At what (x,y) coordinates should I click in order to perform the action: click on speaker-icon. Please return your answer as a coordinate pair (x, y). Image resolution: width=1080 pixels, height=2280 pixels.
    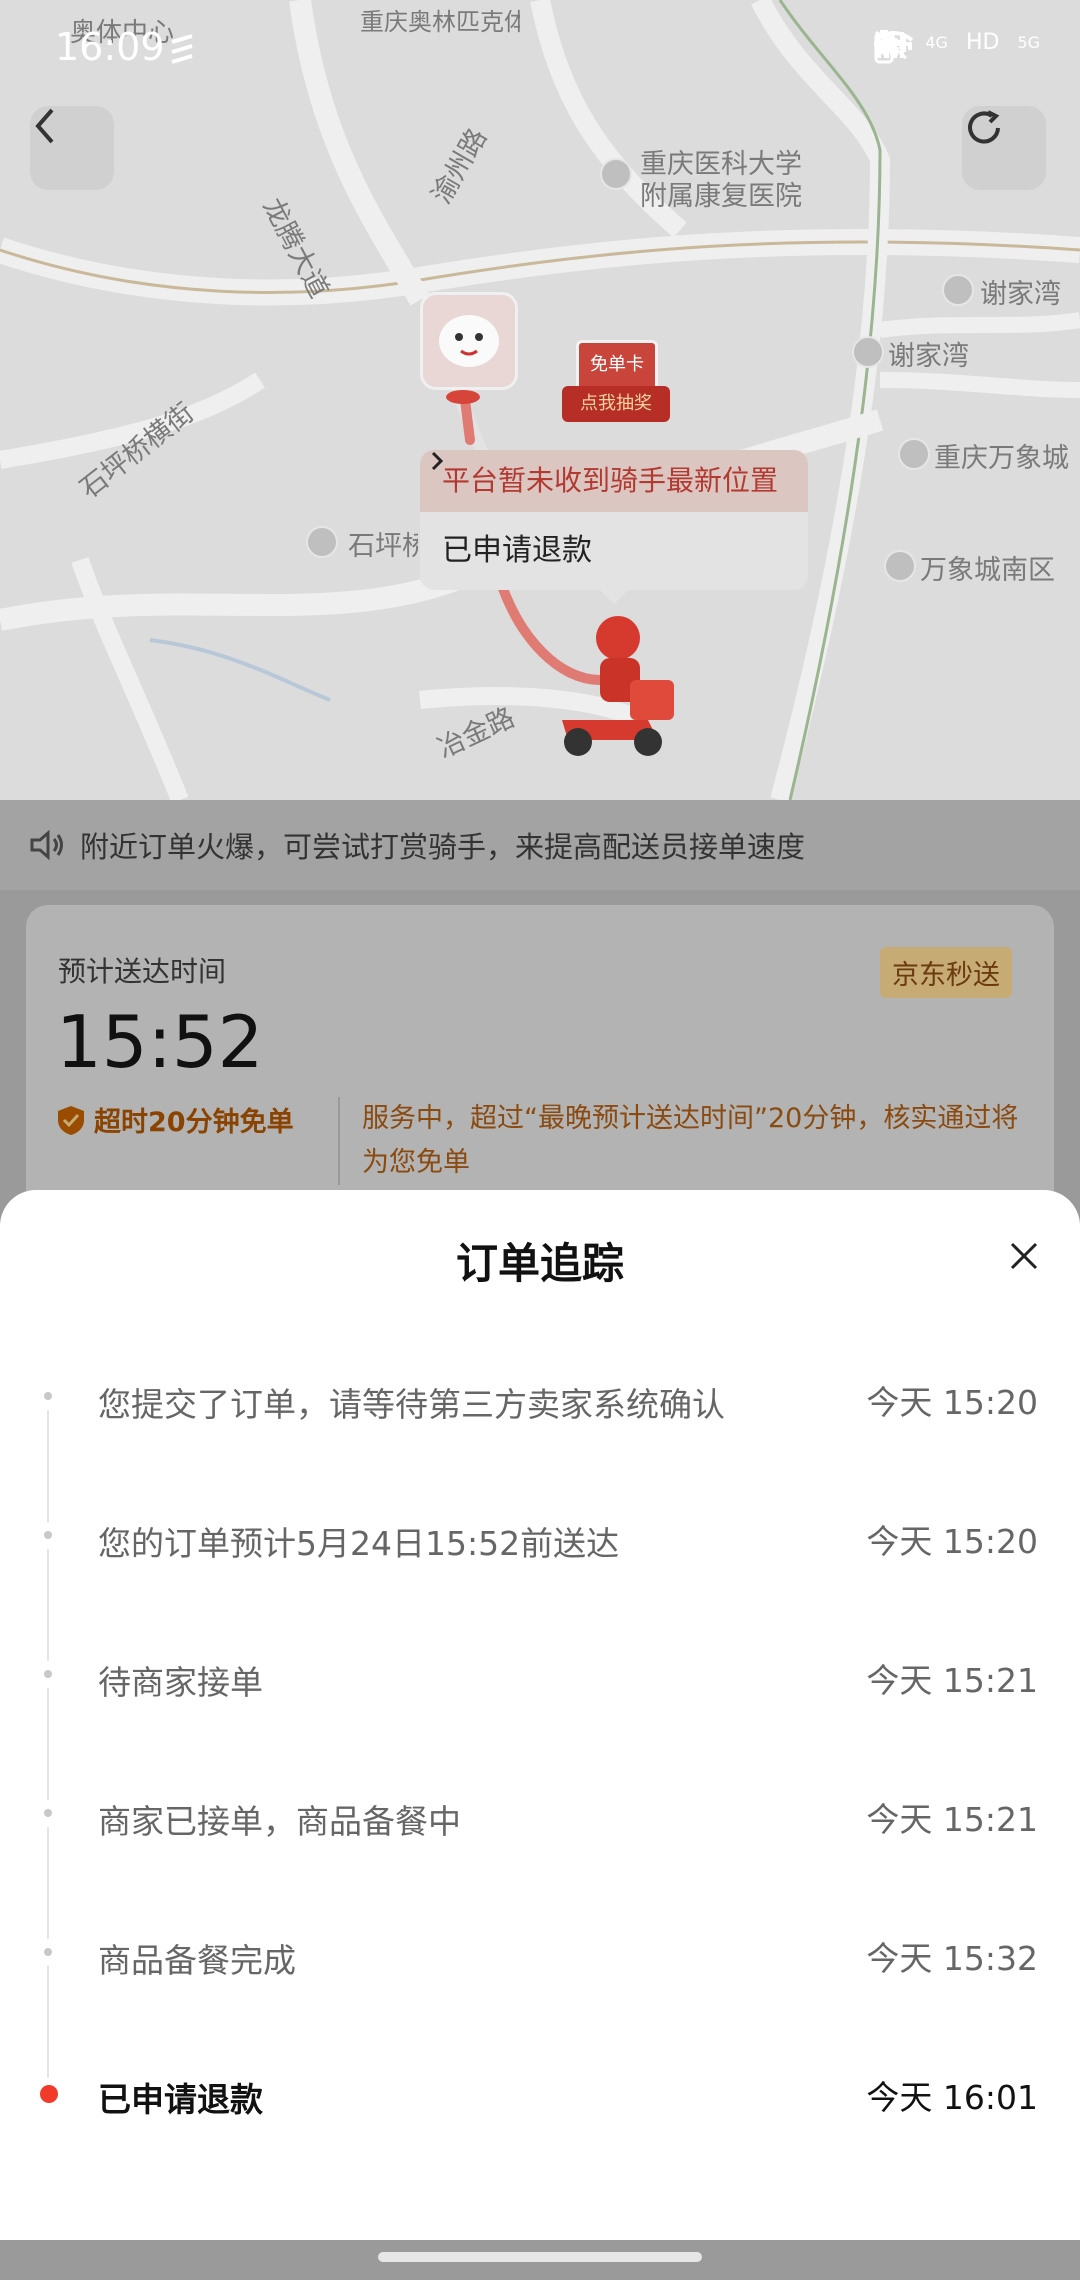
    Looking at the image, I should click on (46, 845).